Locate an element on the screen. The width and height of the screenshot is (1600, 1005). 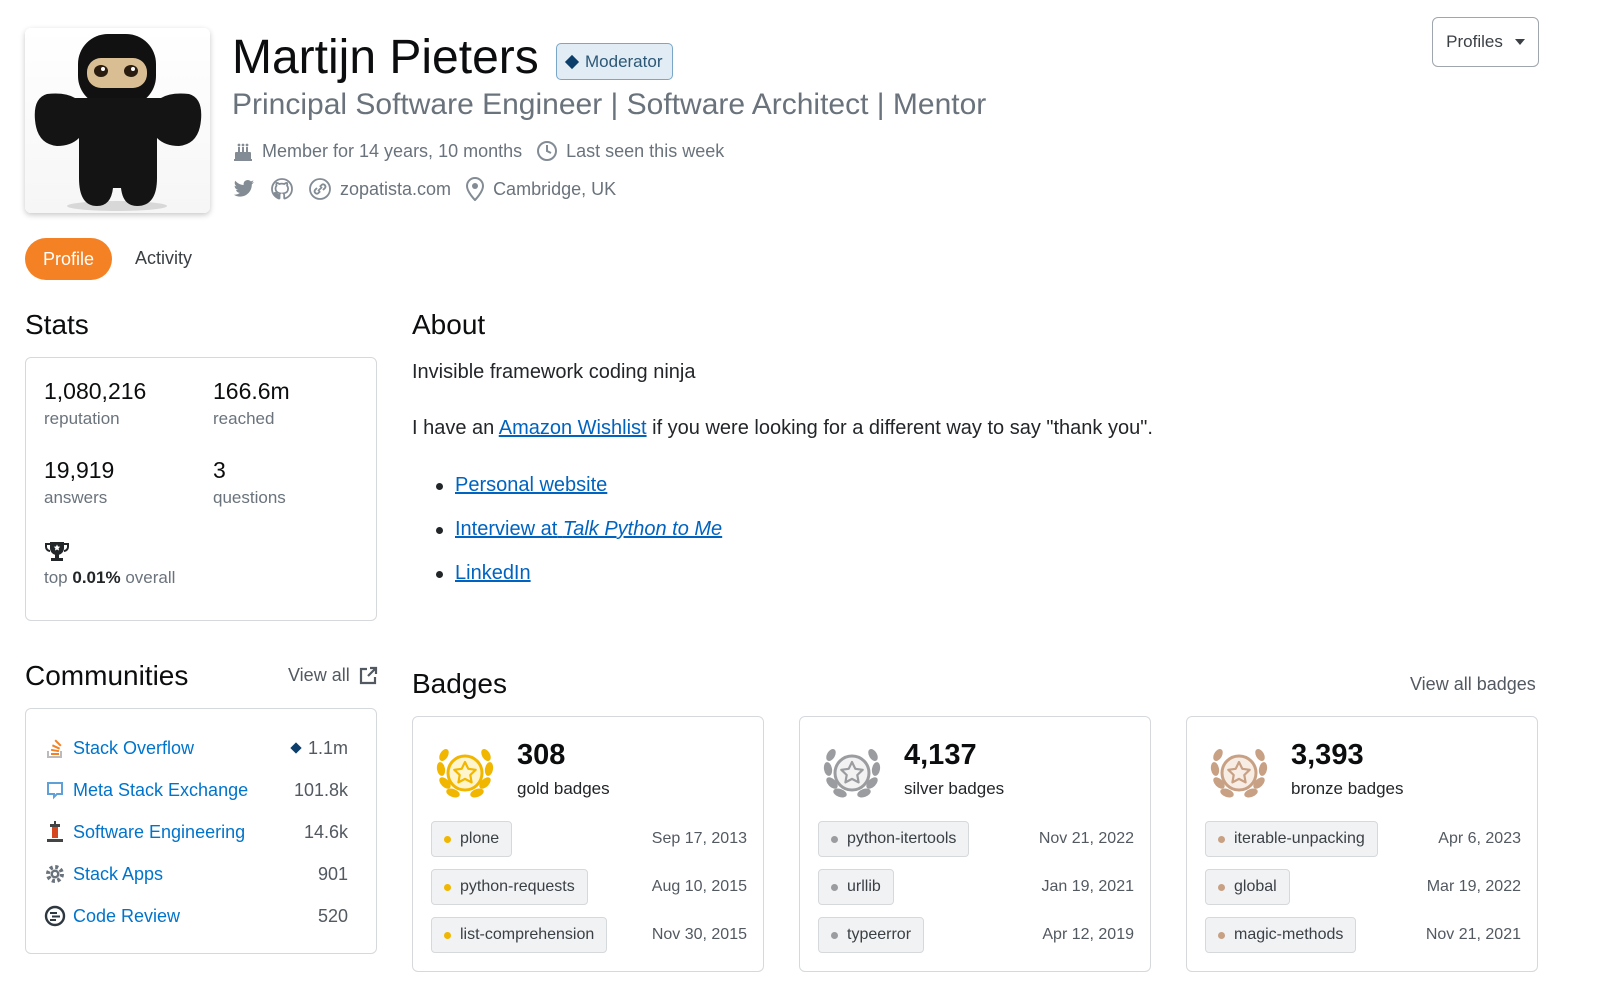
member-for: Member for 14 years, 10 months is located at coordinates (377, 151).